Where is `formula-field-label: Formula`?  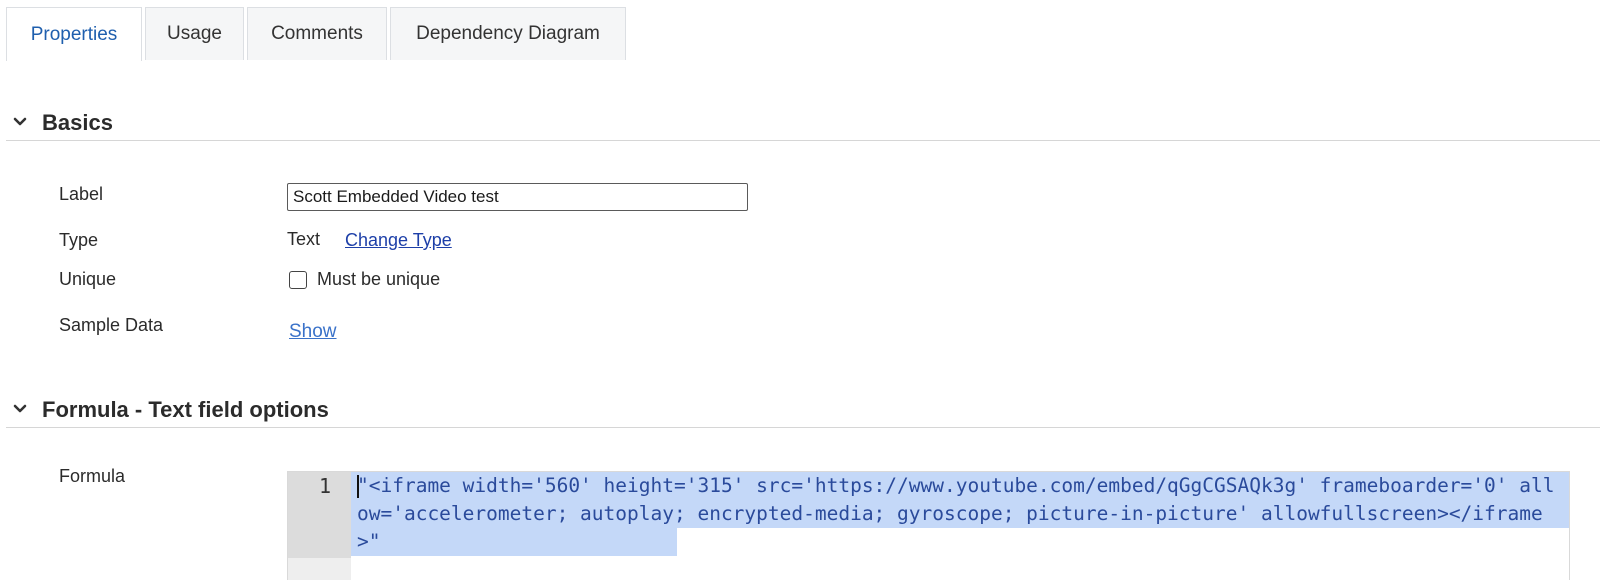
formula-field-label: Formula is located at coordinates (92, 476).